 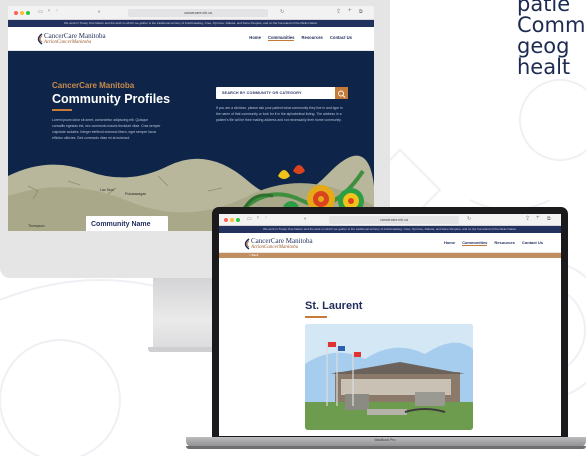 I want to click on side-caption-line: geog, so click(x=543, y=46).